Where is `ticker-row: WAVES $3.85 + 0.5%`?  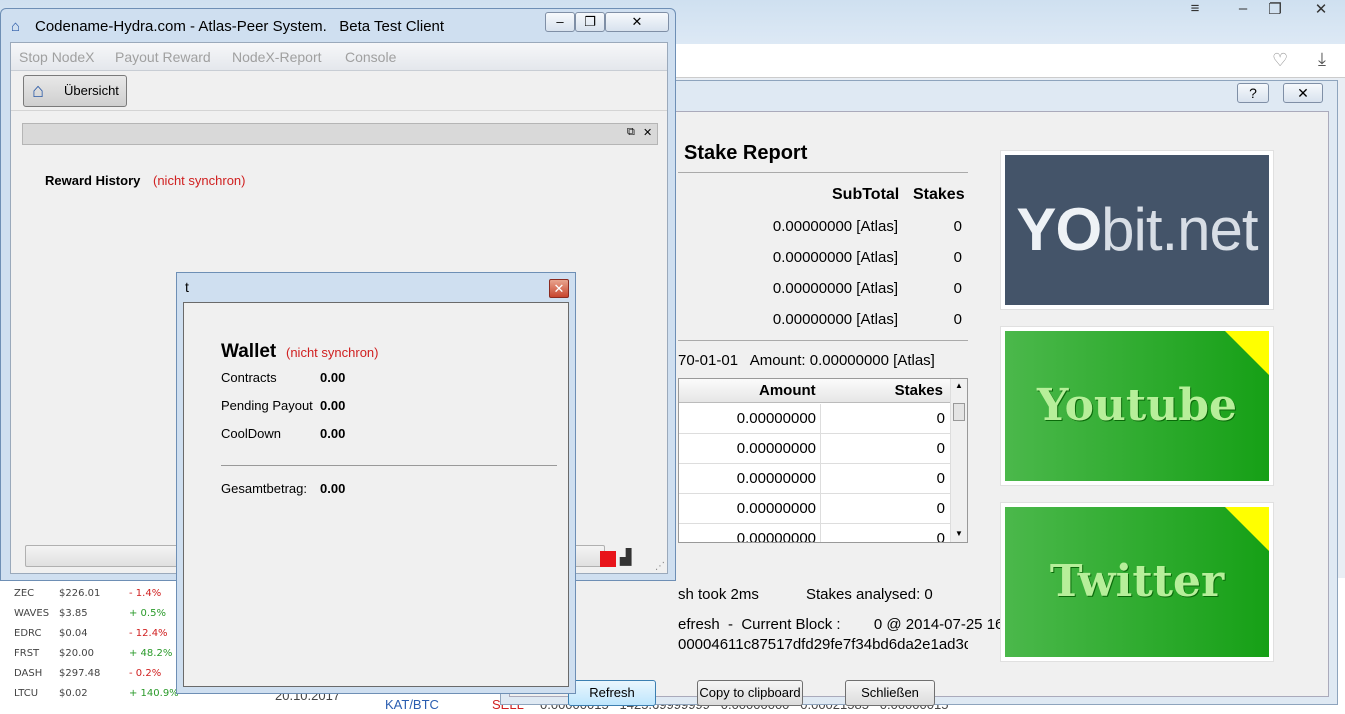
ticker-row: WAVES $3.85 + 0.5% is located at coordinates (90, 613).